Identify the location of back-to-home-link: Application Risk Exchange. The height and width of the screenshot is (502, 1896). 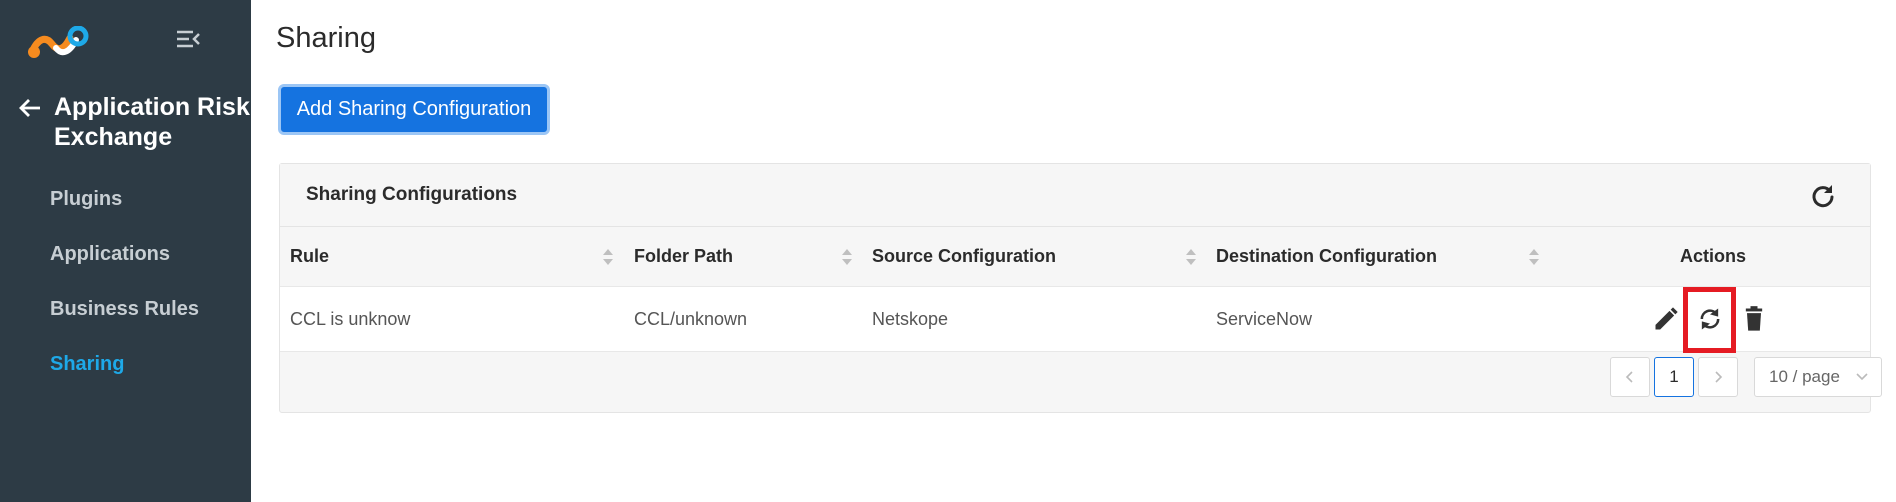
(136, 122).